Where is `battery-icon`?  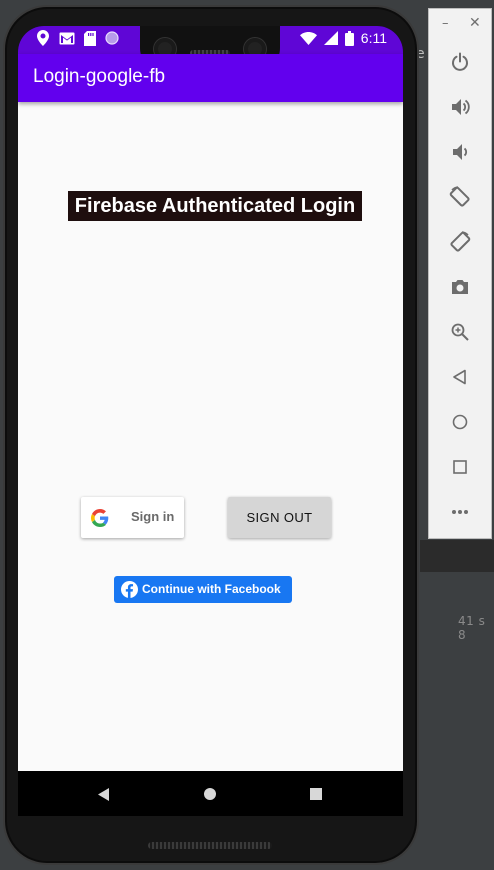
battery-icon is located at coordinates (349, 38).